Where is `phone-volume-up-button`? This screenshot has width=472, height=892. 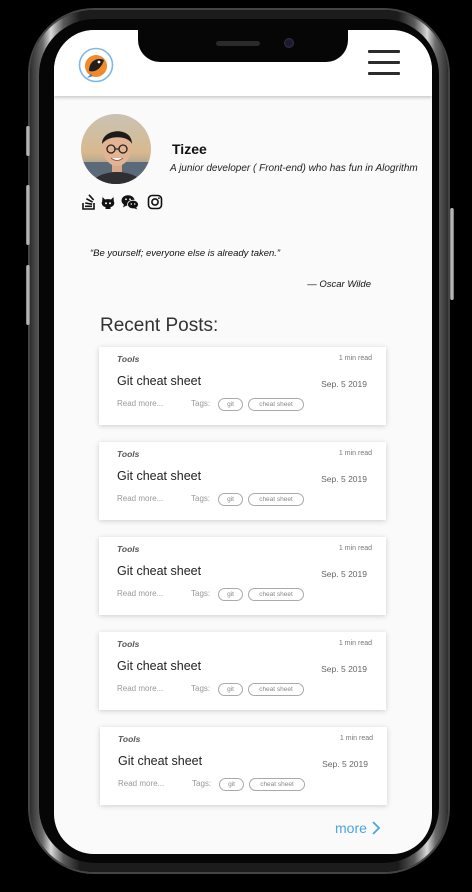 phone-volume-up-button is located at coordinates (28, 215).